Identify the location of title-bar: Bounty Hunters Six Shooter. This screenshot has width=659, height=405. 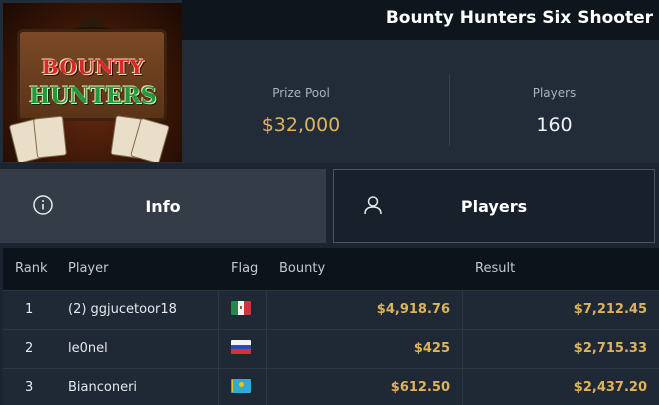
(420, 20).